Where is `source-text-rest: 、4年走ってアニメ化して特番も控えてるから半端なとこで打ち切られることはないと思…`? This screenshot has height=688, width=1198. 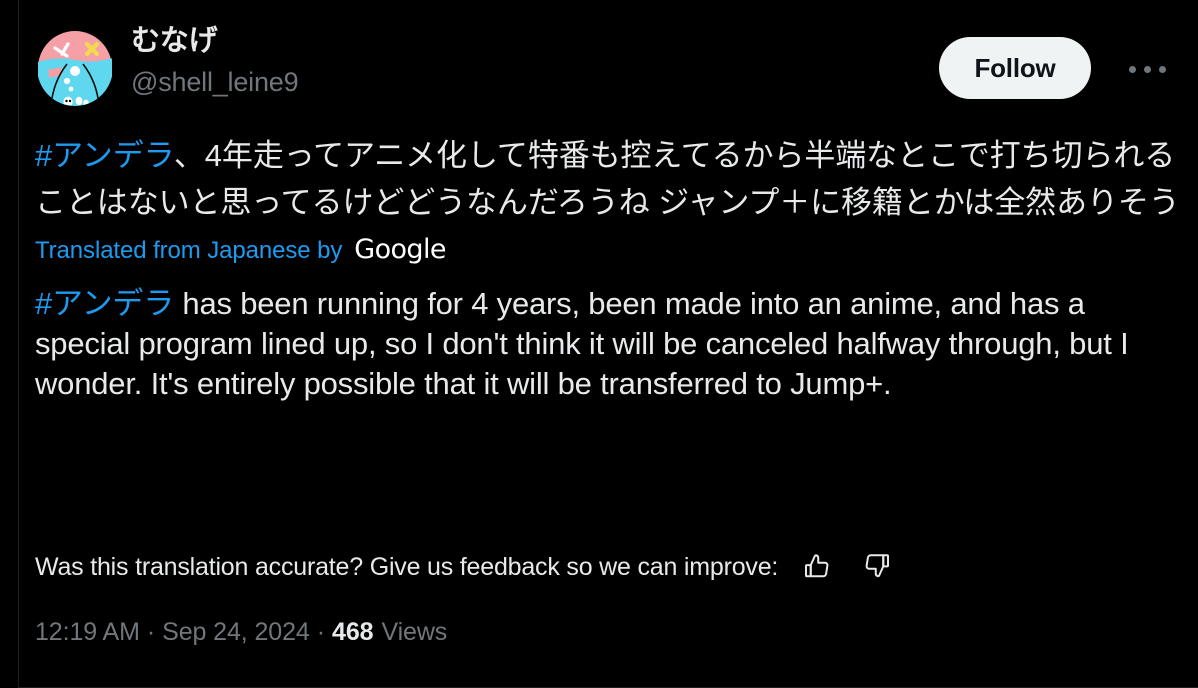 source-text-rest: 、4年走ってアニメ化して特番も控えてるから半端なとこで打ち切られることはないと思… is located at coordinates (607, 179).